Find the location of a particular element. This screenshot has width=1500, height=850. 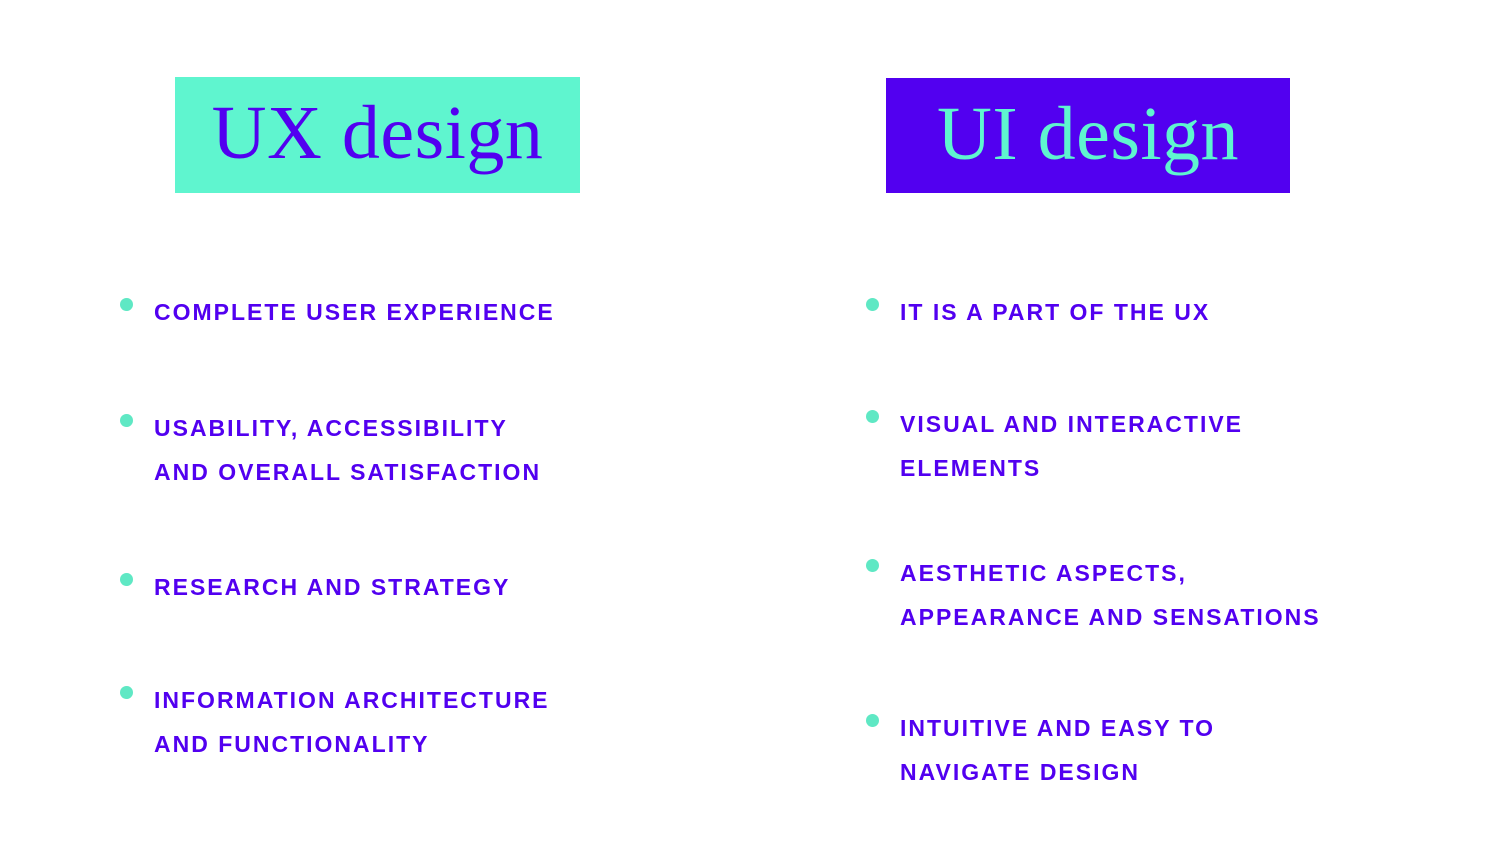

header-banner-ux: UX design is located at coordinates (377, 135).